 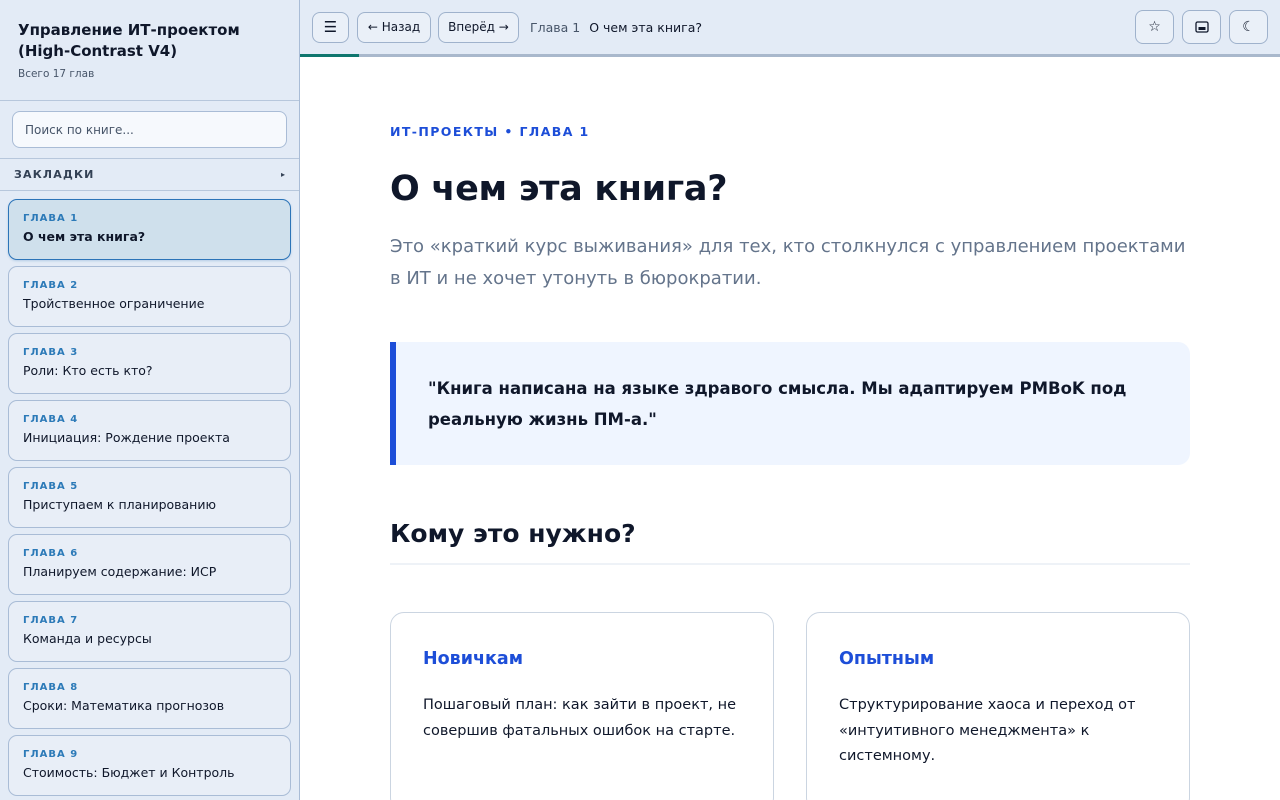 What do you see at coordinates (887, 659) in the screenshot?
I see `card-title: Опытным` at bounding box center [887, 659].